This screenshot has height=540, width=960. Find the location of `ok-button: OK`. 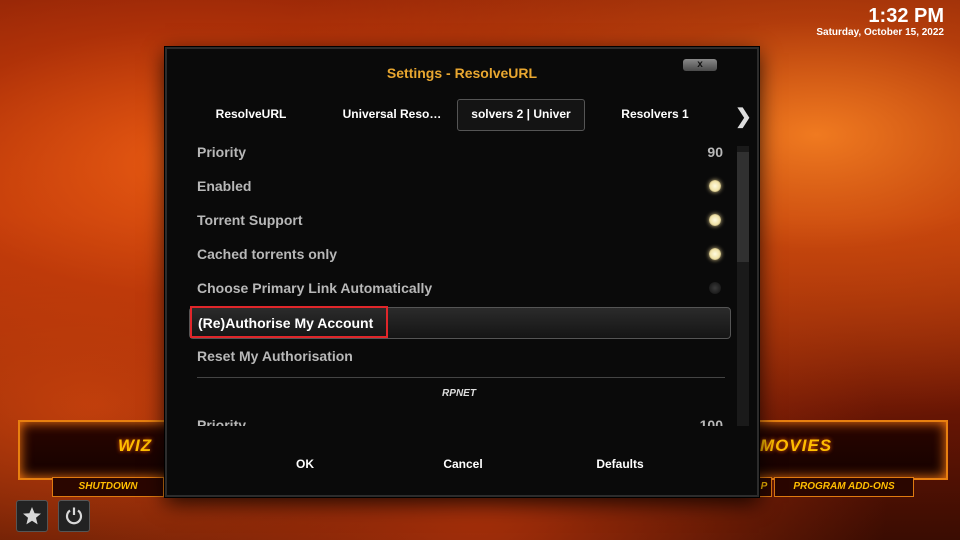

ok-button: OK is located at coordinates (305, 464).